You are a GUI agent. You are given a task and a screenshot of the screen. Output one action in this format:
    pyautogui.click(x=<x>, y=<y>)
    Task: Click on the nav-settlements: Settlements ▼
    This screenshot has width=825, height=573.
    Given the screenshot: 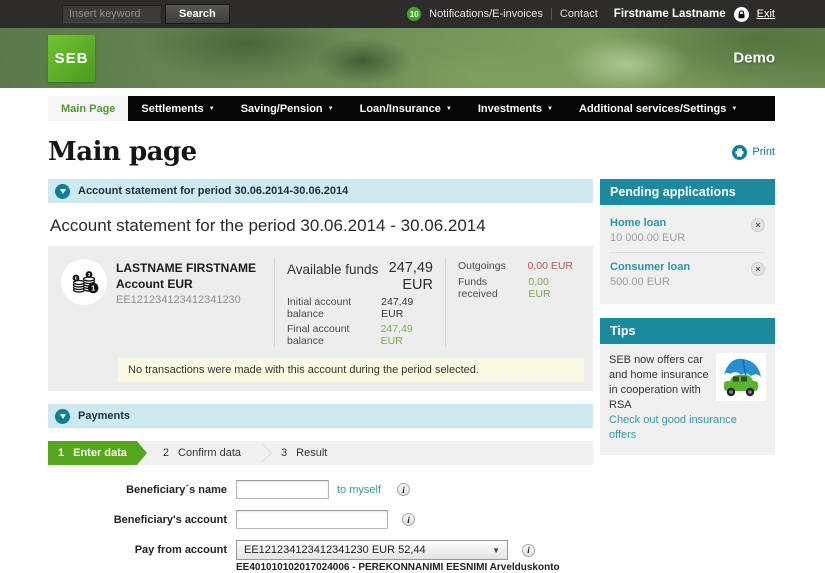 What is the action you would take?
    pyautogui.click(x=177, y=108)
    